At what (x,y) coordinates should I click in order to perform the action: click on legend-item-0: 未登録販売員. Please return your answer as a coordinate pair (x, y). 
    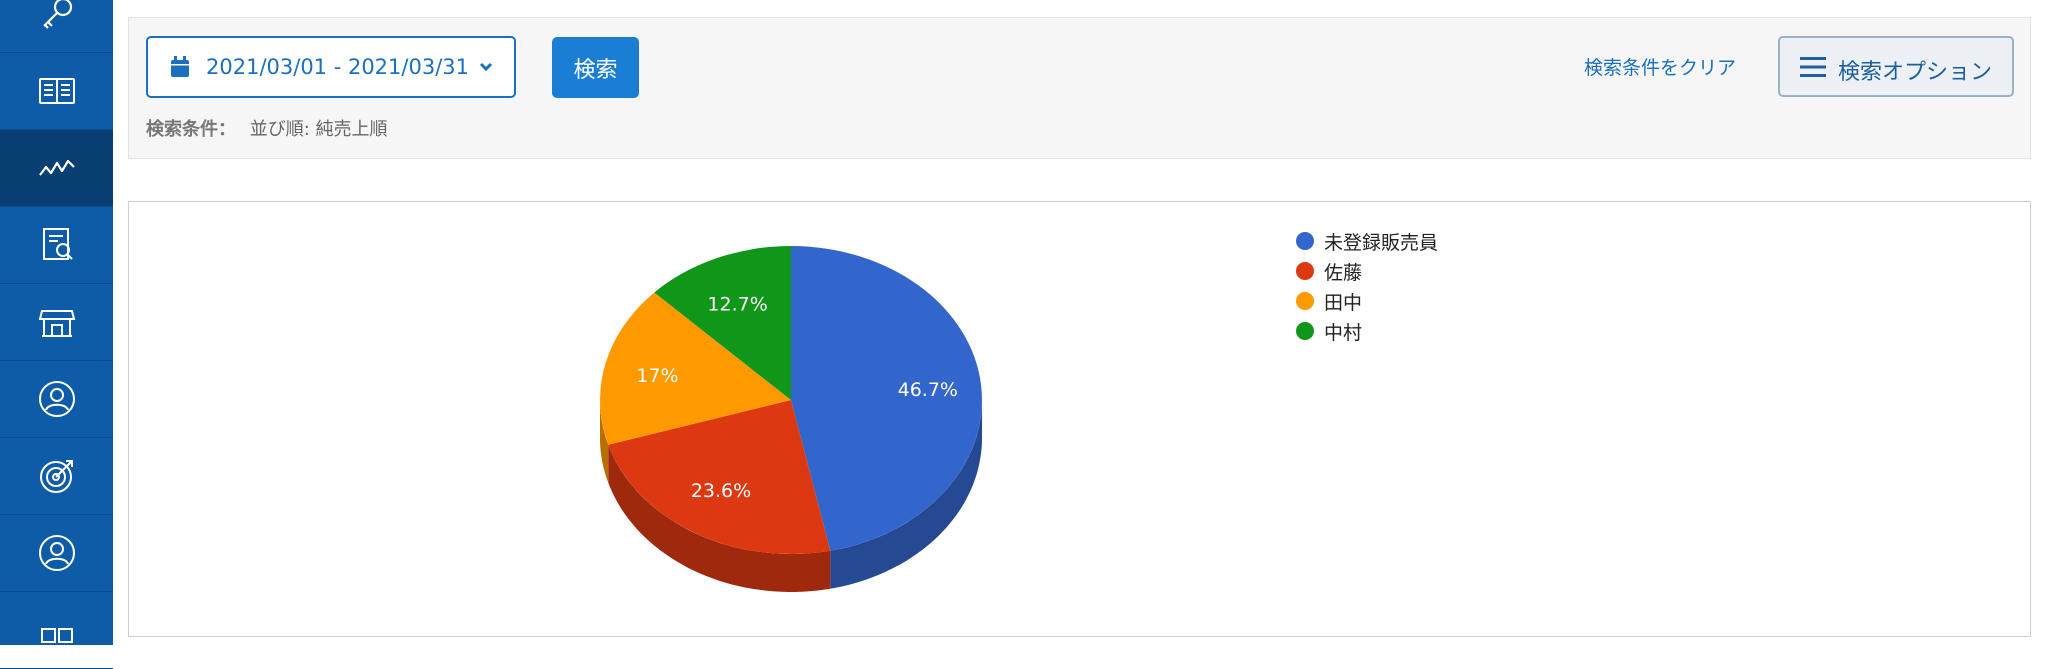
    Looking at the image, I should click on (1367, 241).